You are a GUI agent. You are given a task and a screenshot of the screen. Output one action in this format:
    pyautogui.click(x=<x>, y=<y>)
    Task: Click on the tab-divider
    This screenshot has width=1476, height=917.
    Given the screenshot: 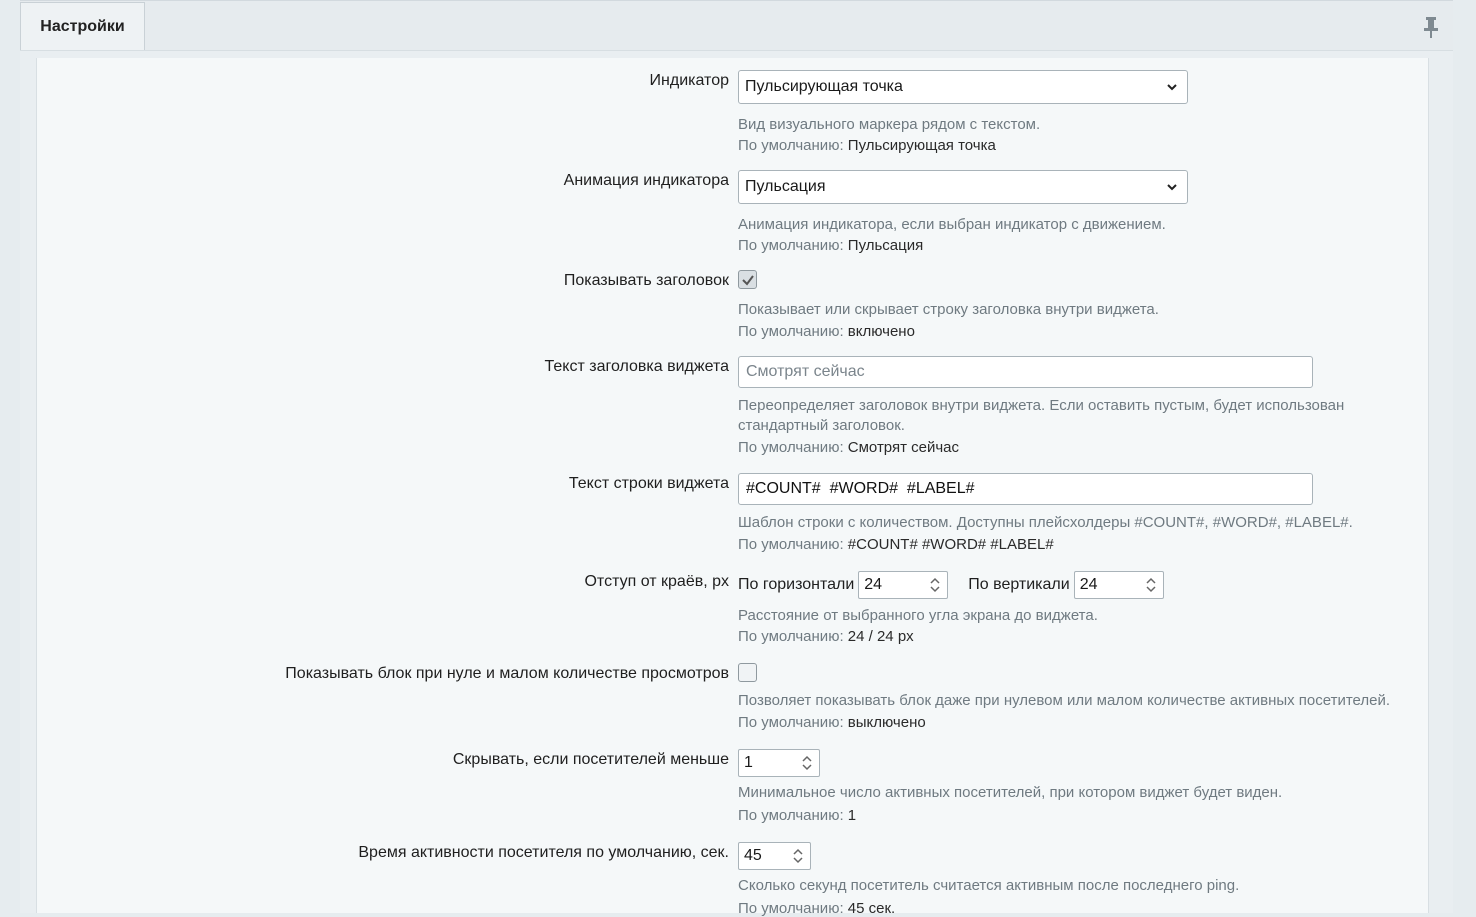 What is the action you would take?
    pyautogui.click(x=736, y=54)
    